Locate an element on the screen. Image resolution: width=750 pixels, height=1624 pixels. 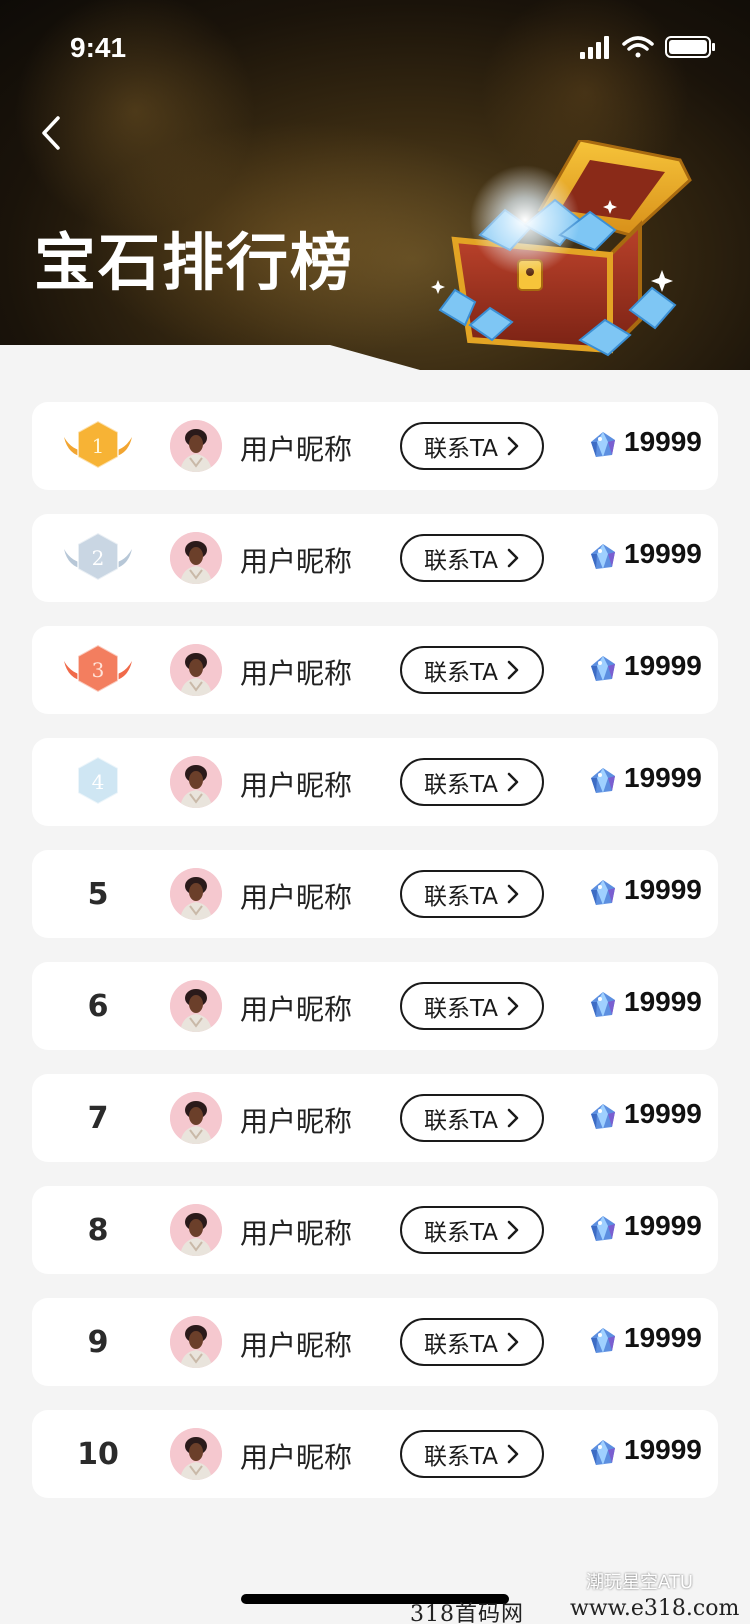
rank-number: 3 is located at coordinates (98, 670).